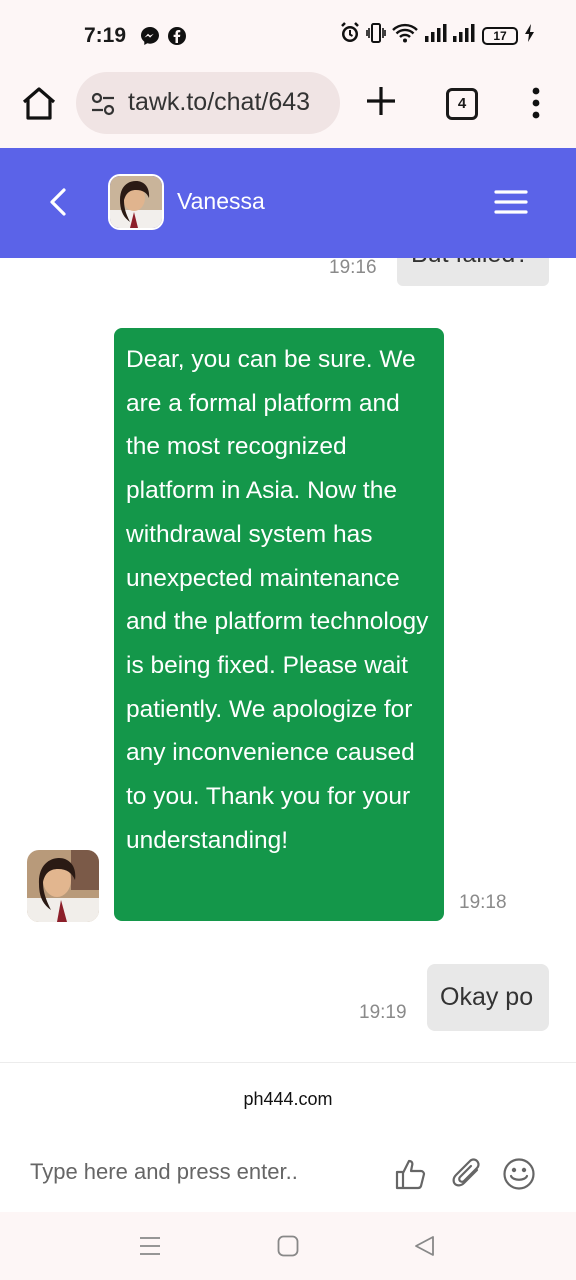 Image resolution: width=576 pixels, height=1280 pixels. What do you see at coordinates (353, 268) in the screenshot?
I see `message-time: 19:16` at bounding box center [353, 268].